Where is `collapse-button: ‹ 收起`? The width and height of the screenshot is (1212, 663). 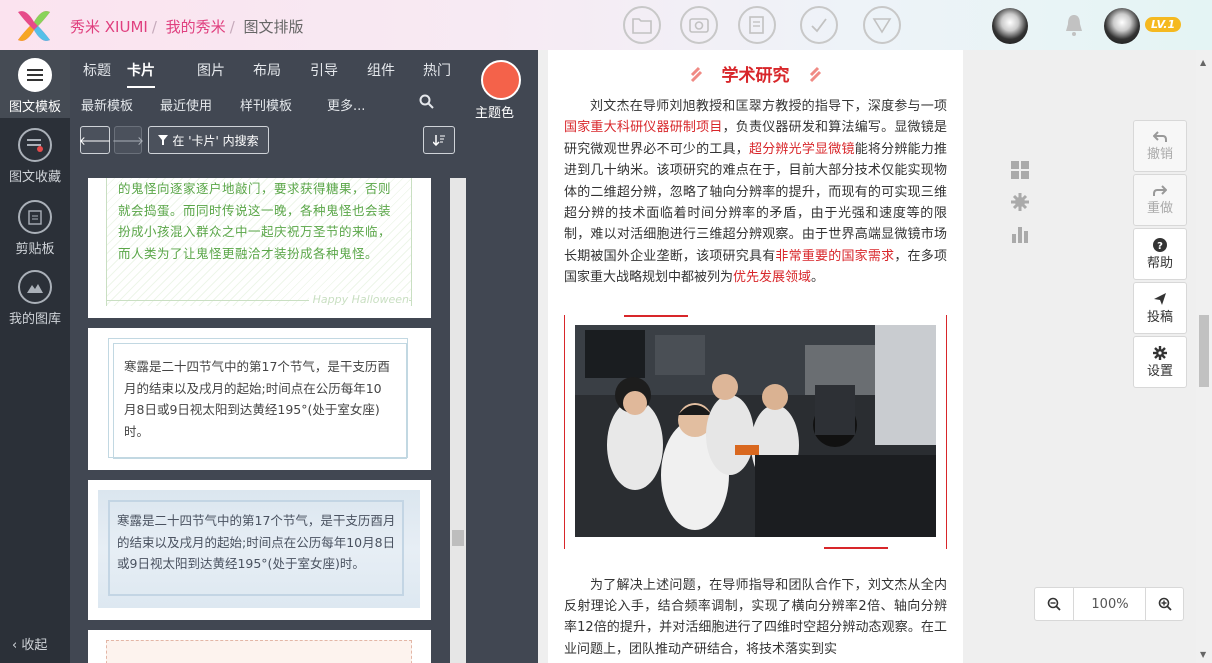 collapse-button: ‹ 收起 is located at coordinates (29, 643).